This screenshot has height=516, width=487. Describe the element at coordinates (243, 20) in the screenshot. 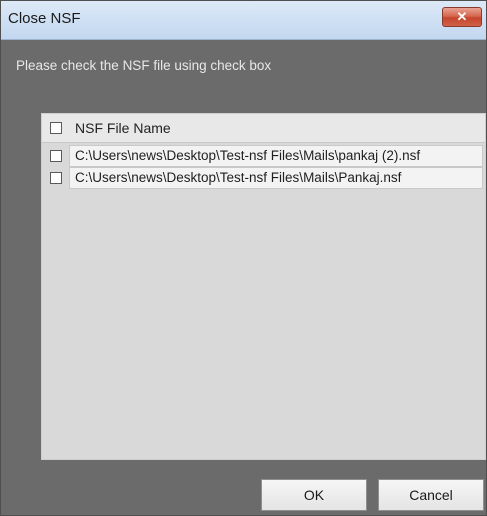

I see `title-bar: Close NSF ✕` at that location.